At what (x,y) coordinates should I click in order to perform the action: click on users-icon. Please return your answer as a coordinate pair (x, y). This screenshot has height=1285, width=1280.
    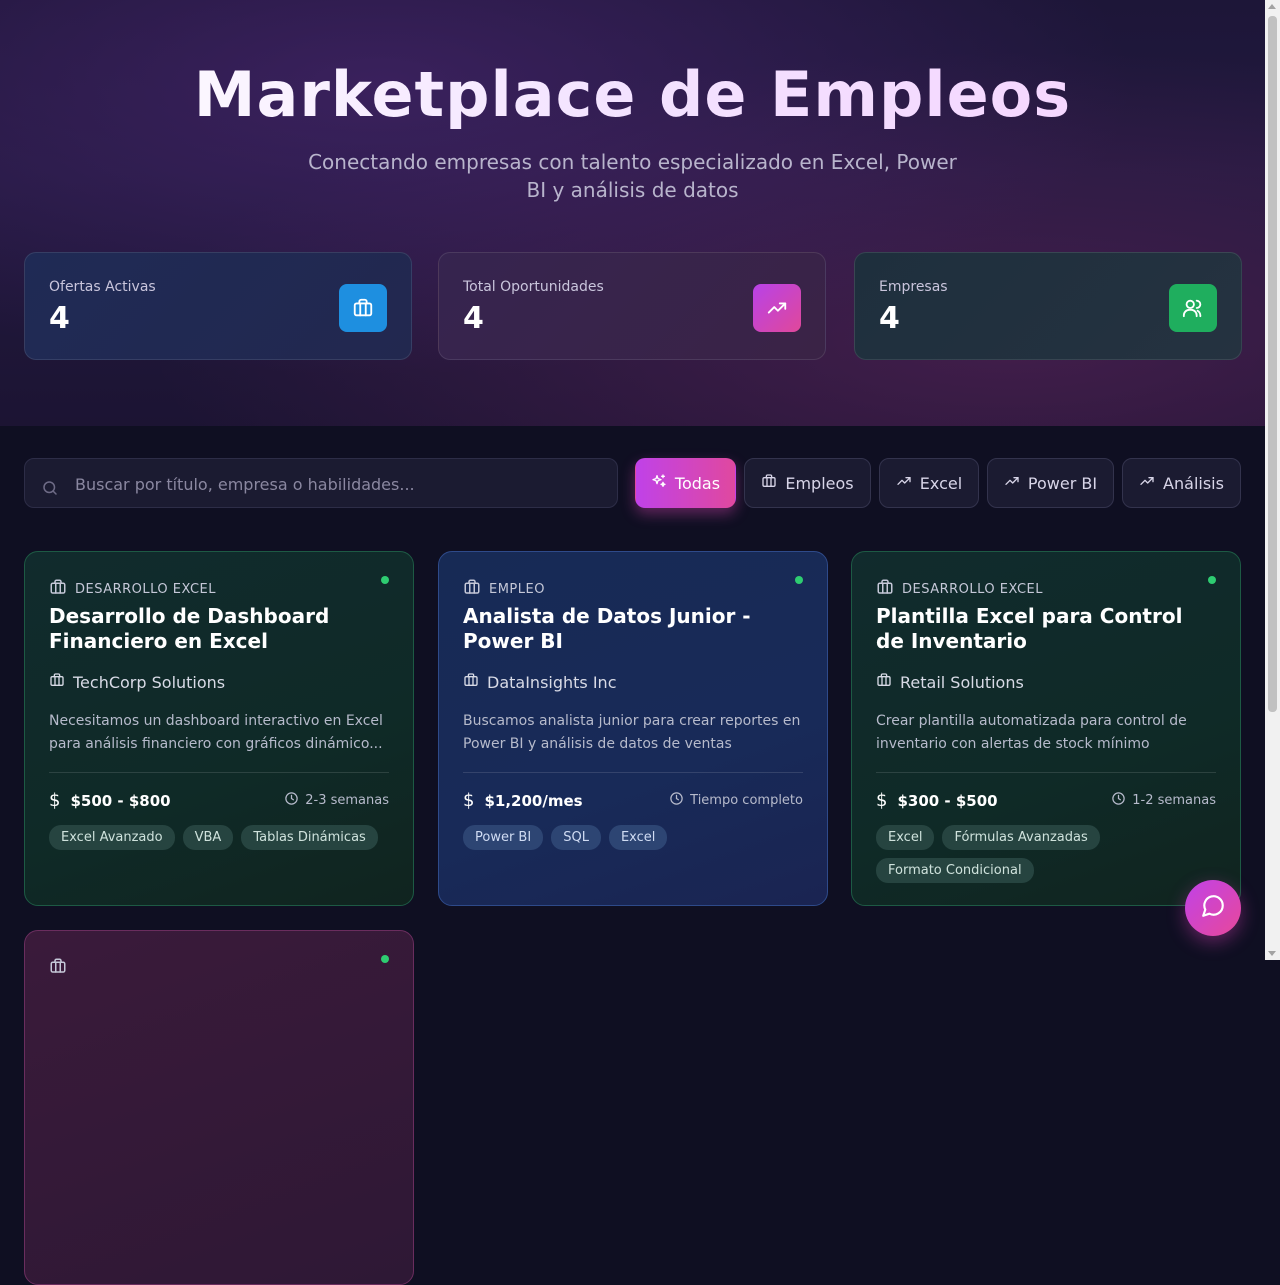
    Looking at the image, I should click on (1193, 308).